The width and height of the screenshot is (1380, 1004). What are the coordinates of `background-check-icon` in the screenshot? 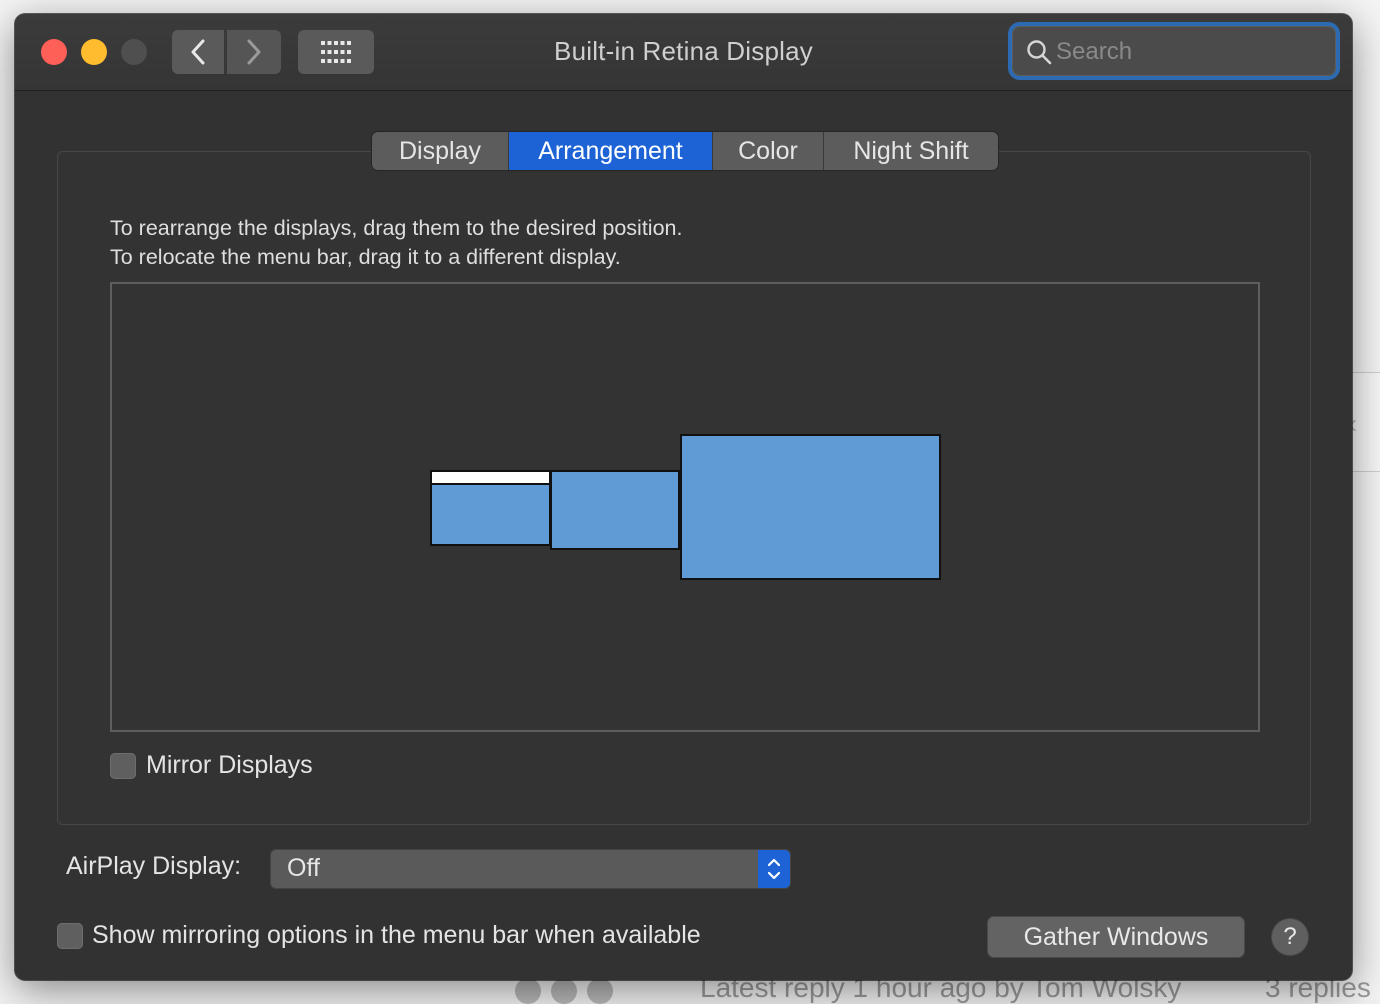 It's located at (528, 991).